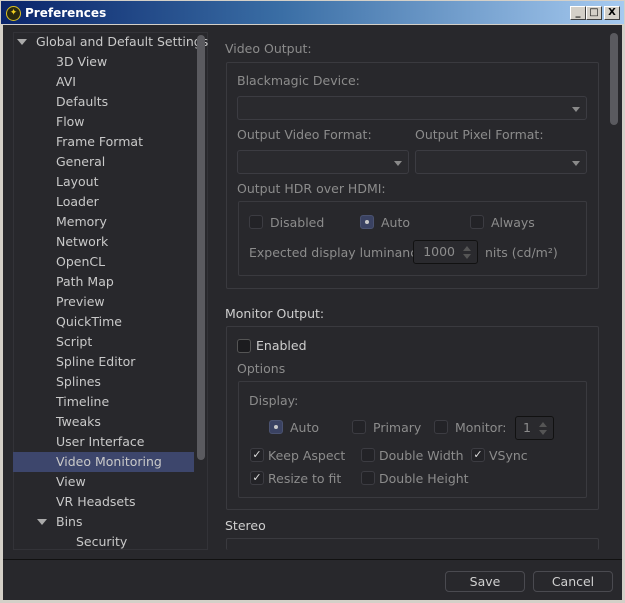 The width and height of the screenshot is (625, 603). What do you see at coordinates (245, 525) in the screenshot?
I see `stereo-title: Stereo` at bounding box center [245, 525].